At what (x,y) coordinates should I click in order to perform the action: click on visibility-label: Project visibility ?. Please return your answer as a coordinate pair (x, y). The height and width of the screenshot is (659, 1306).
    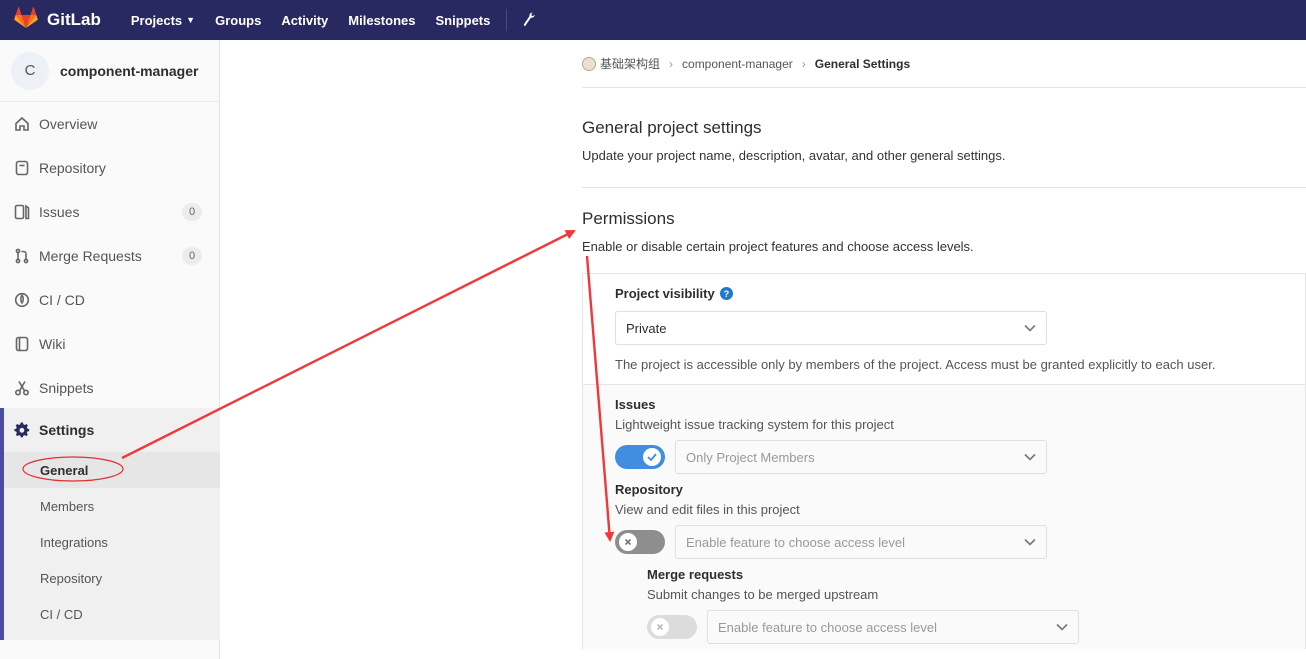
    Looking at the image, I should click on (944, 293).